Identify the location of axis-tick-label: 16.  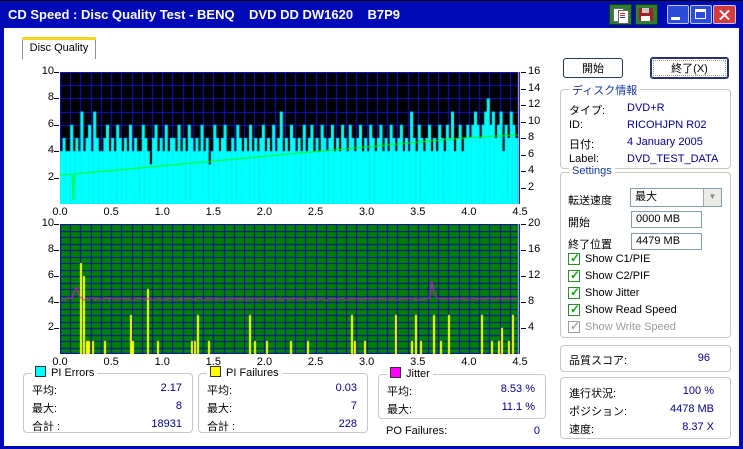
(534, 71).